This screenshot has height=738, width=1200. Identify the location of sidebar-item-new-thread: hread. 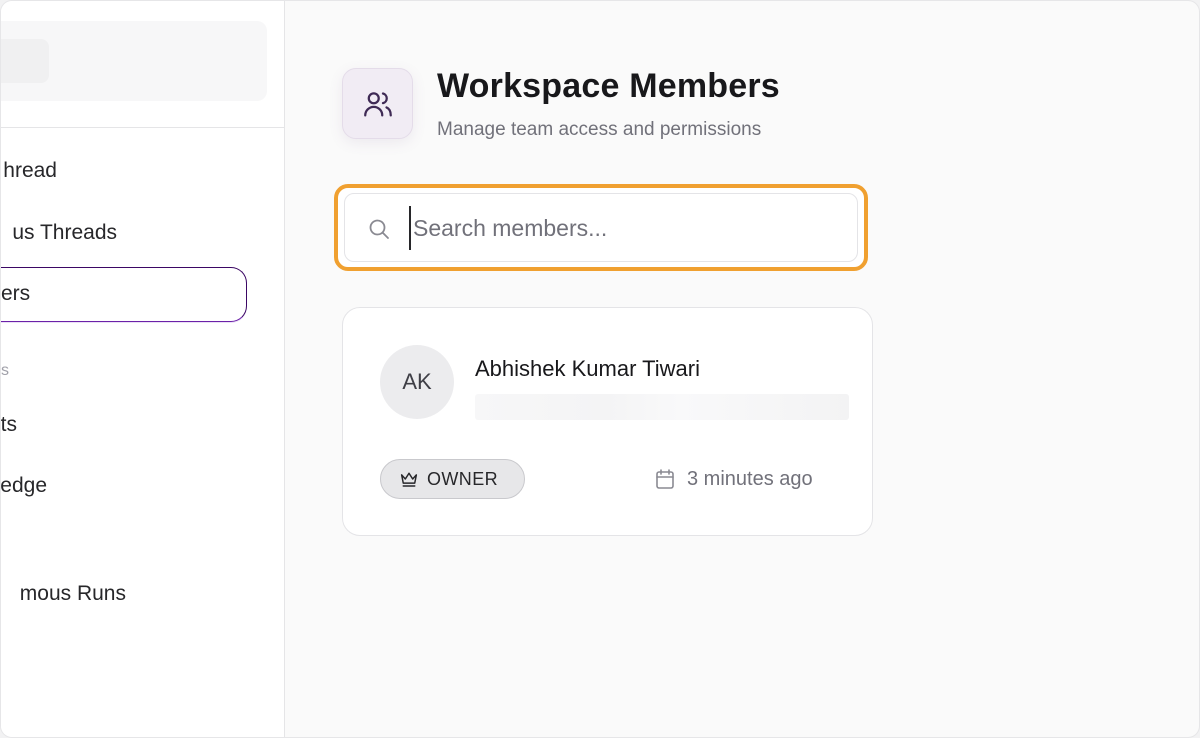
(29, 171).